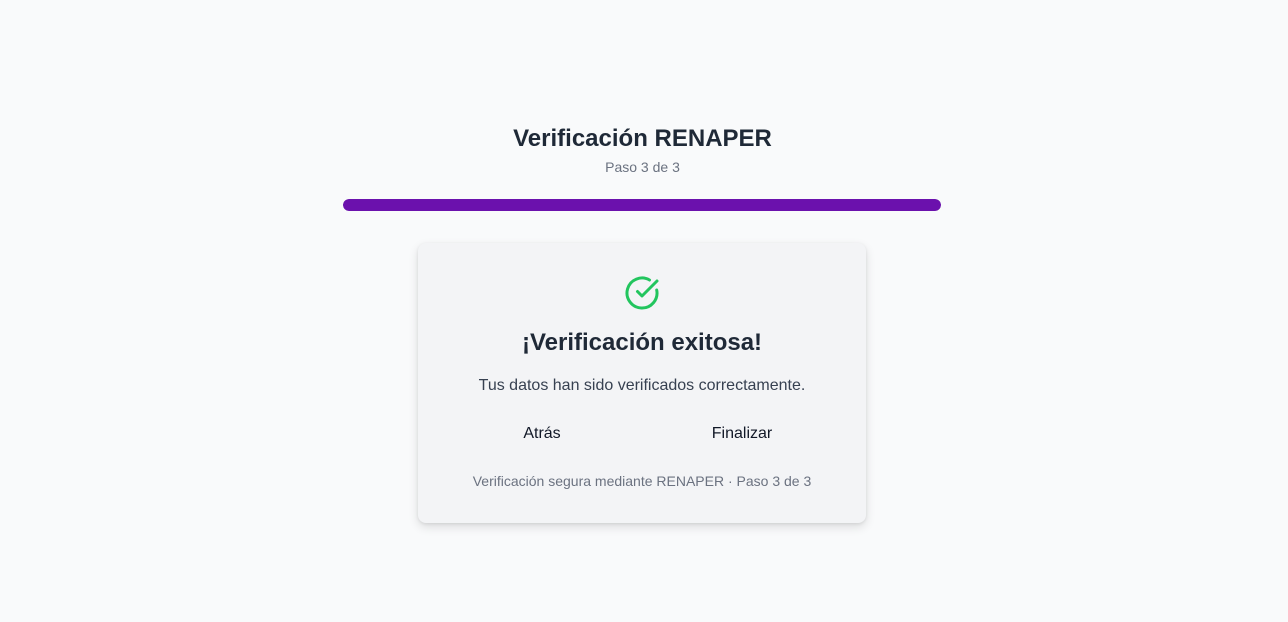  What do you see at coordinates (642, 293) in the screenshot?
I see `check-circle-icon` at bounding box center [642, 293].